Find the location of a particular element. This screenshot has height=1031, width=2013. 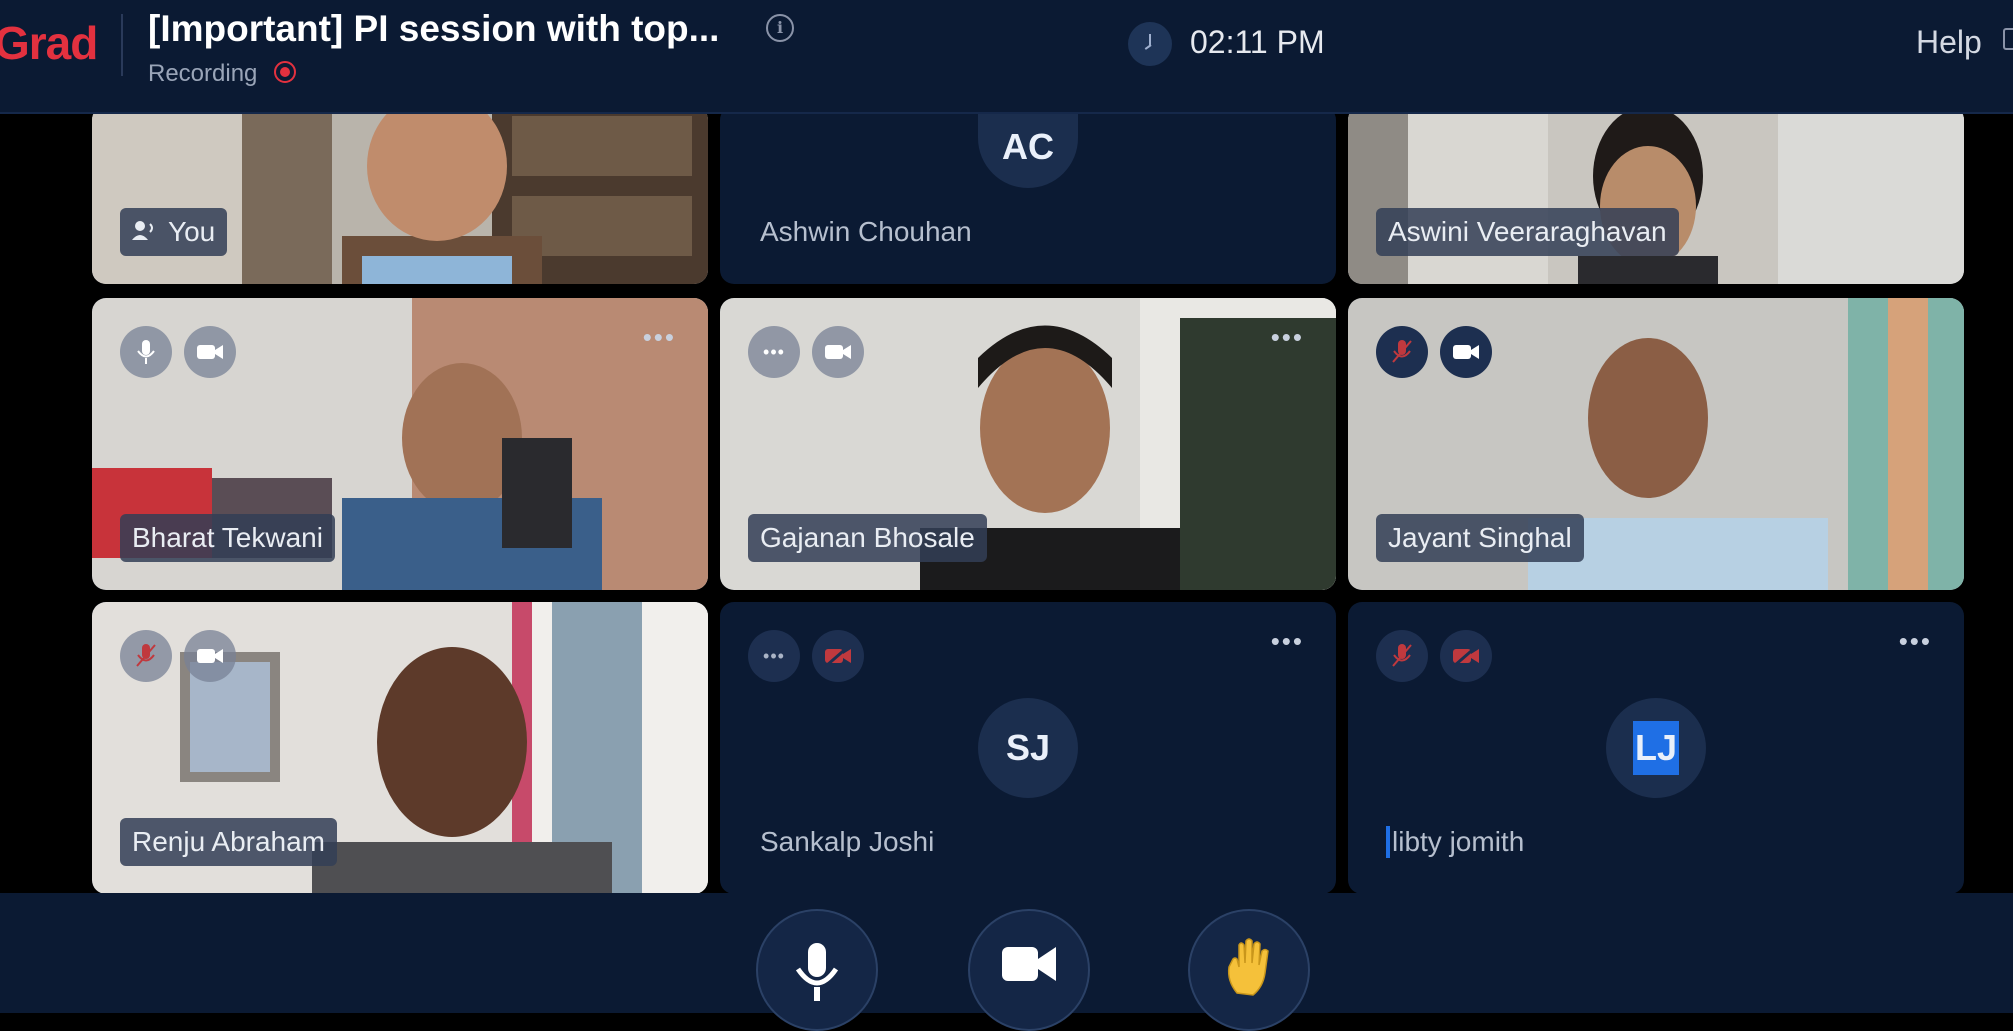

info-icon: i is located at coordinates (780, 28).